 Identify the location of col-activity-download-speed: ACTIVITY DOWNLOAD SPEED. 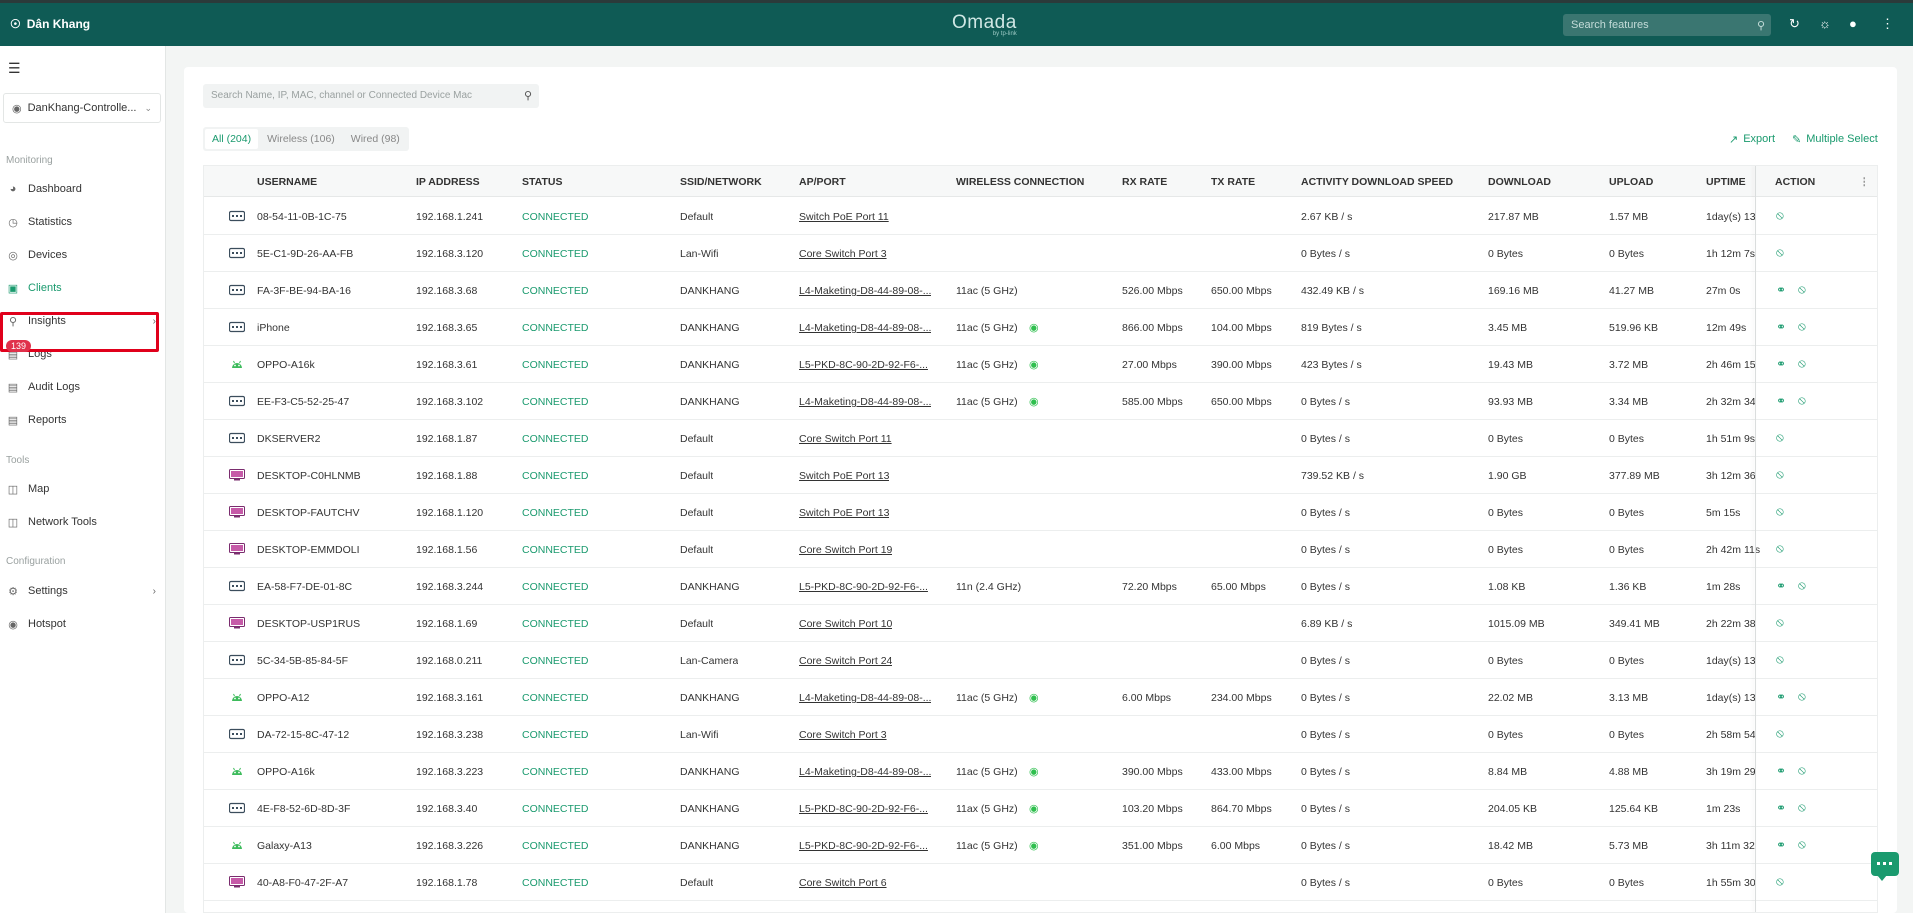
(1377, 182).